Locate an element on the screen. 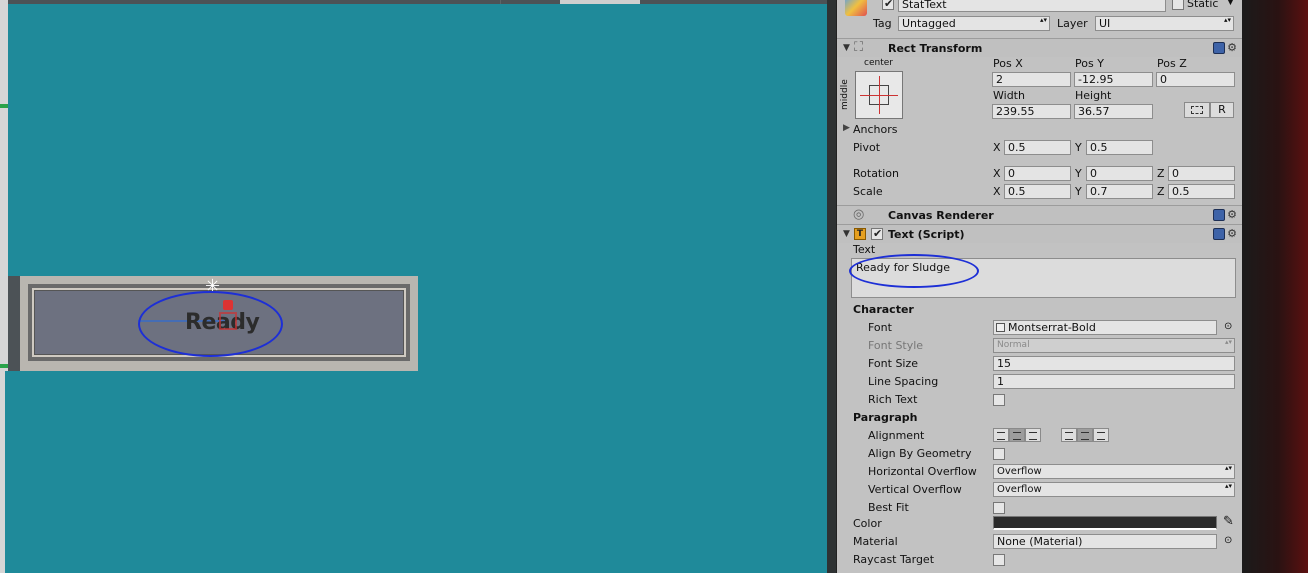 The width and height of the screenshot is (1308, 573). height-label: Height is located at coordinates (1093, 95).